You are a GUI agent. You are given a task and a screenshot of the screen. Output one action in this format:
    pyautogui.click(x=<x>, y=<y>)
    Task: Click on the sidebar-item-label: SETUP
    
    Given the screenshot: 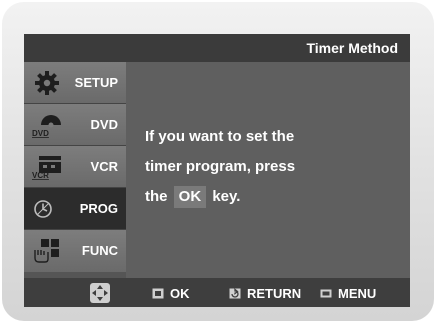 What is the action you would take?
    pyautogui.click(x=96, y=82)
    